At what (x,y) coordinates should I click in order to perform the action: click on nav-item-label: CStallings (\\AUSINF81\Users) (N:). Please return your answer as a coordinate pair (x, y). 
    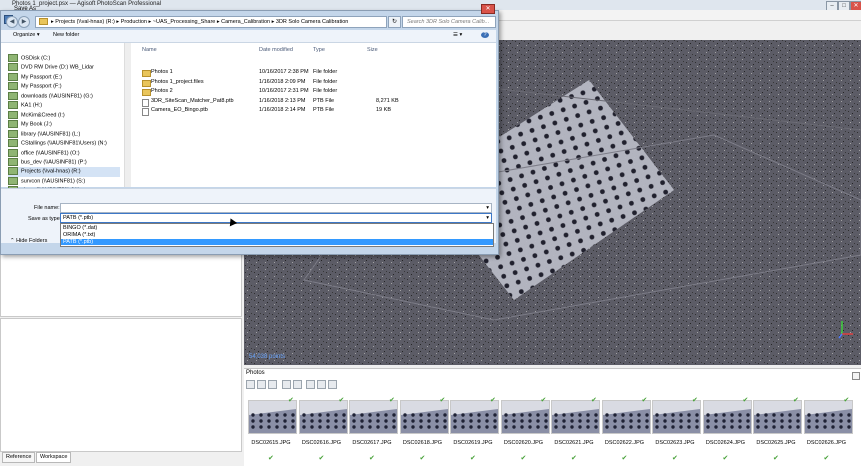
    Looking at the image, I should click on (64, 143).